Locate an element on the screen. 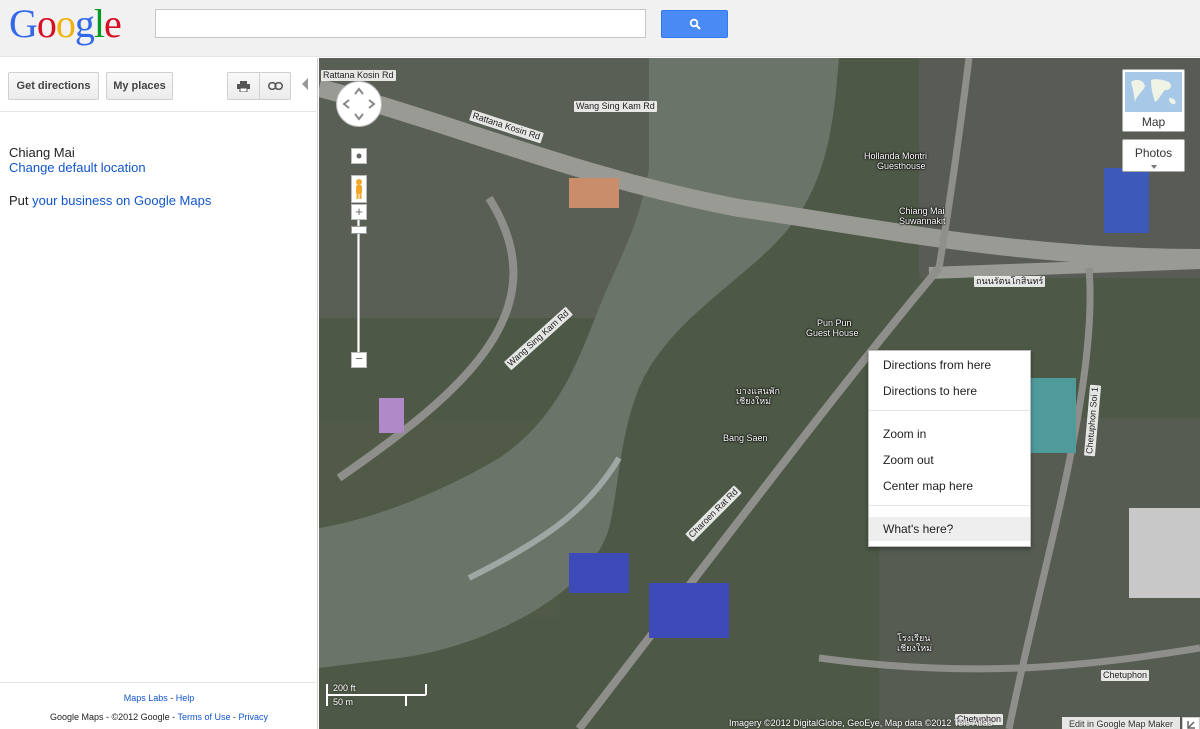 This screenshot has height=729, width=1200. poi-label: Bang Saen is located at coordinates (745, 438).